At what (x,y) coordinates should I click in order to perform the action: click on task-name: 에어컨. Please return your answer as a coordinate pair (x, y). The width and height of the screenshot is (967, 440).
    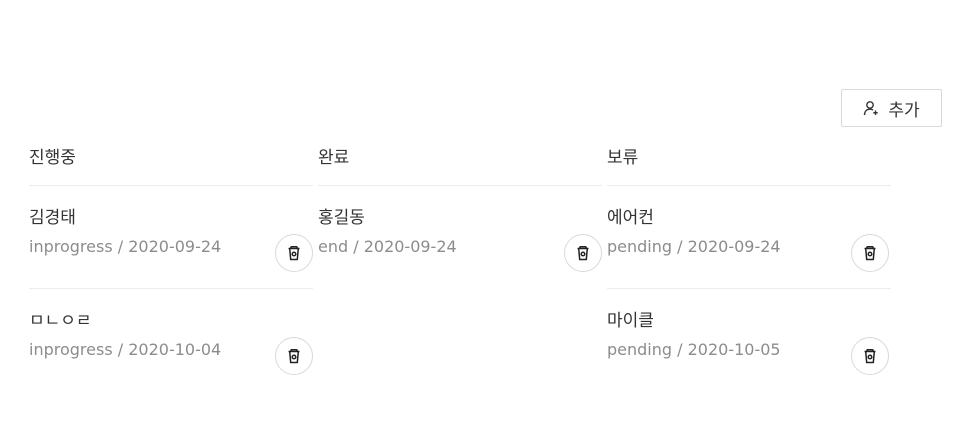
    Looking at the image, I should click on (630, 218).